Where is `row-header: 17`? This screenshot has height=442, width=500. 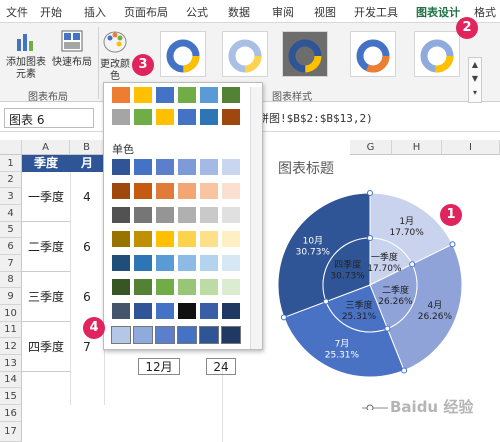 row-header: 17 is located at coordinates (11, 432).